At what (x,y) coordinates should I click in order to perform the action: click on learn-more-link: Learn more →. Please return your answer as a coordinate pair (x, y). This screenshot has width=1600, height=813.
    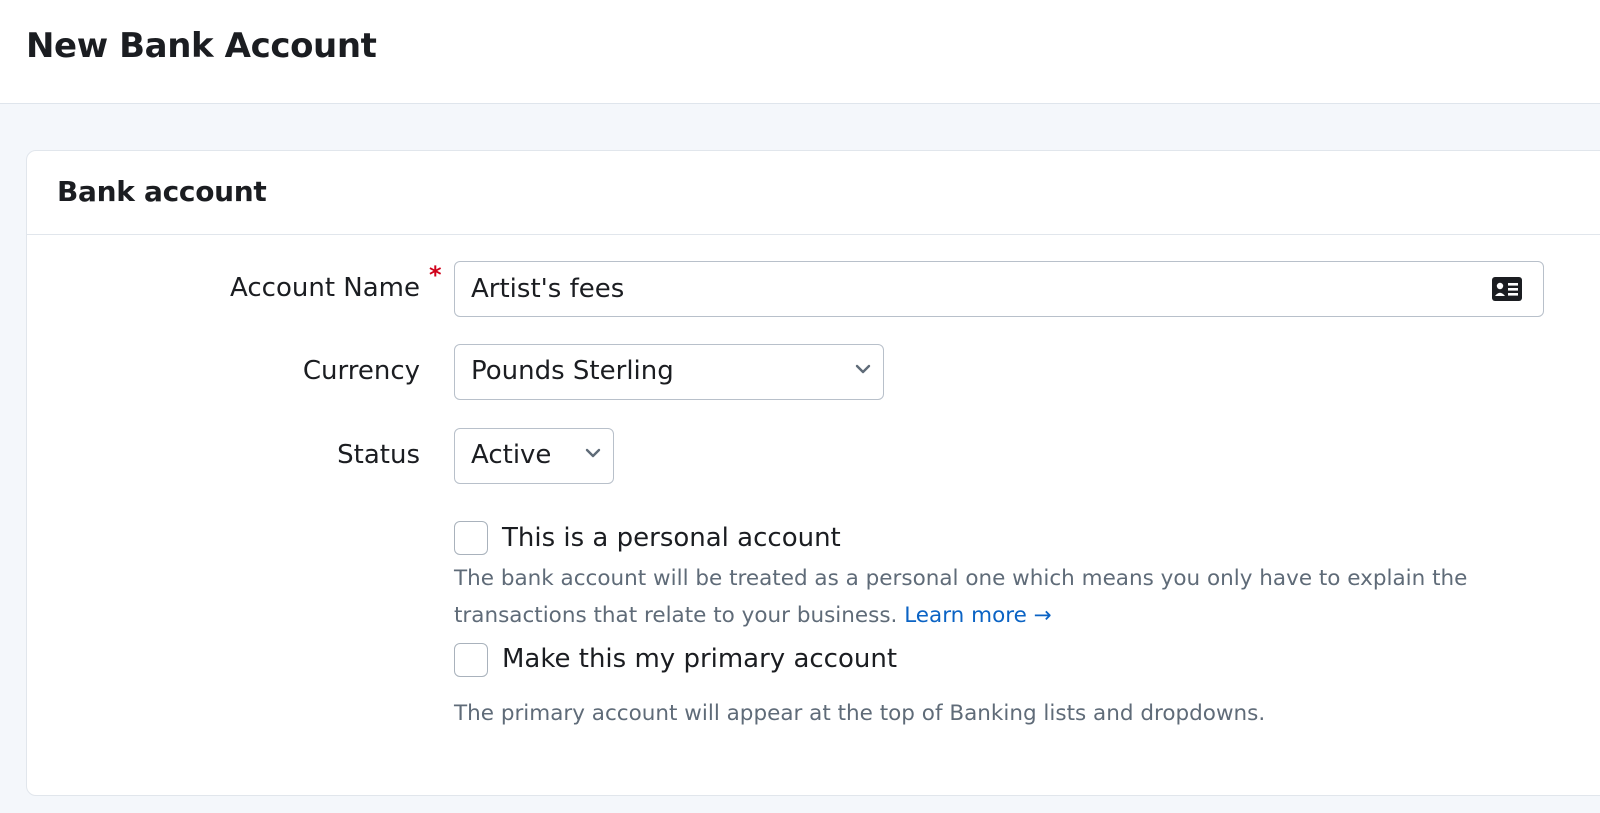
    Looking at the image, I should click on (977, 615).